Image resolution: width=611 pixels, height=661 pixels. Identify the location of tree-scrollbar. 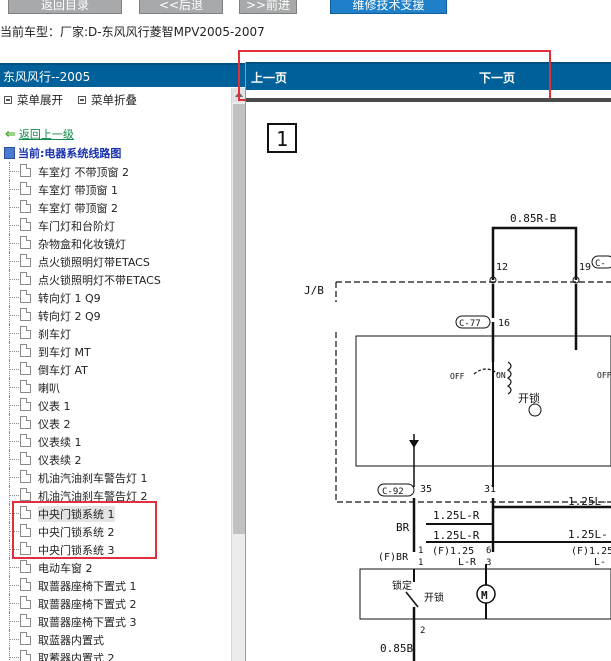
(238, 374).